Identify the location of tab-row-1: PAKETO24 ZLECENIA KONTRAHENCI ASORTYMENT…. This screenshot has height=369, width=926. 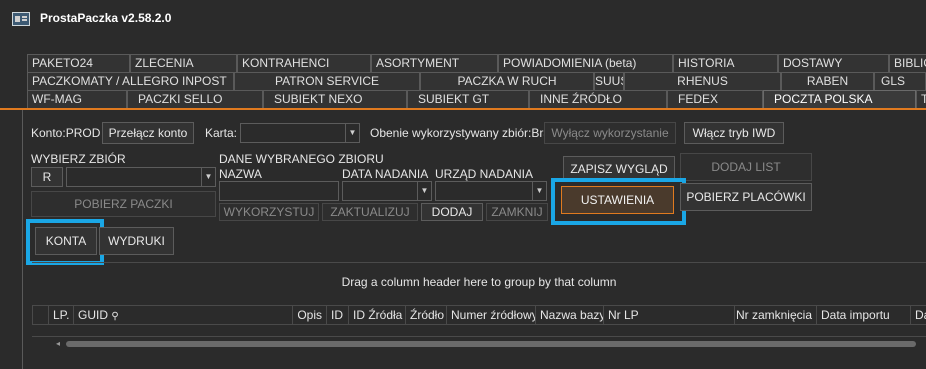
(463, 63).